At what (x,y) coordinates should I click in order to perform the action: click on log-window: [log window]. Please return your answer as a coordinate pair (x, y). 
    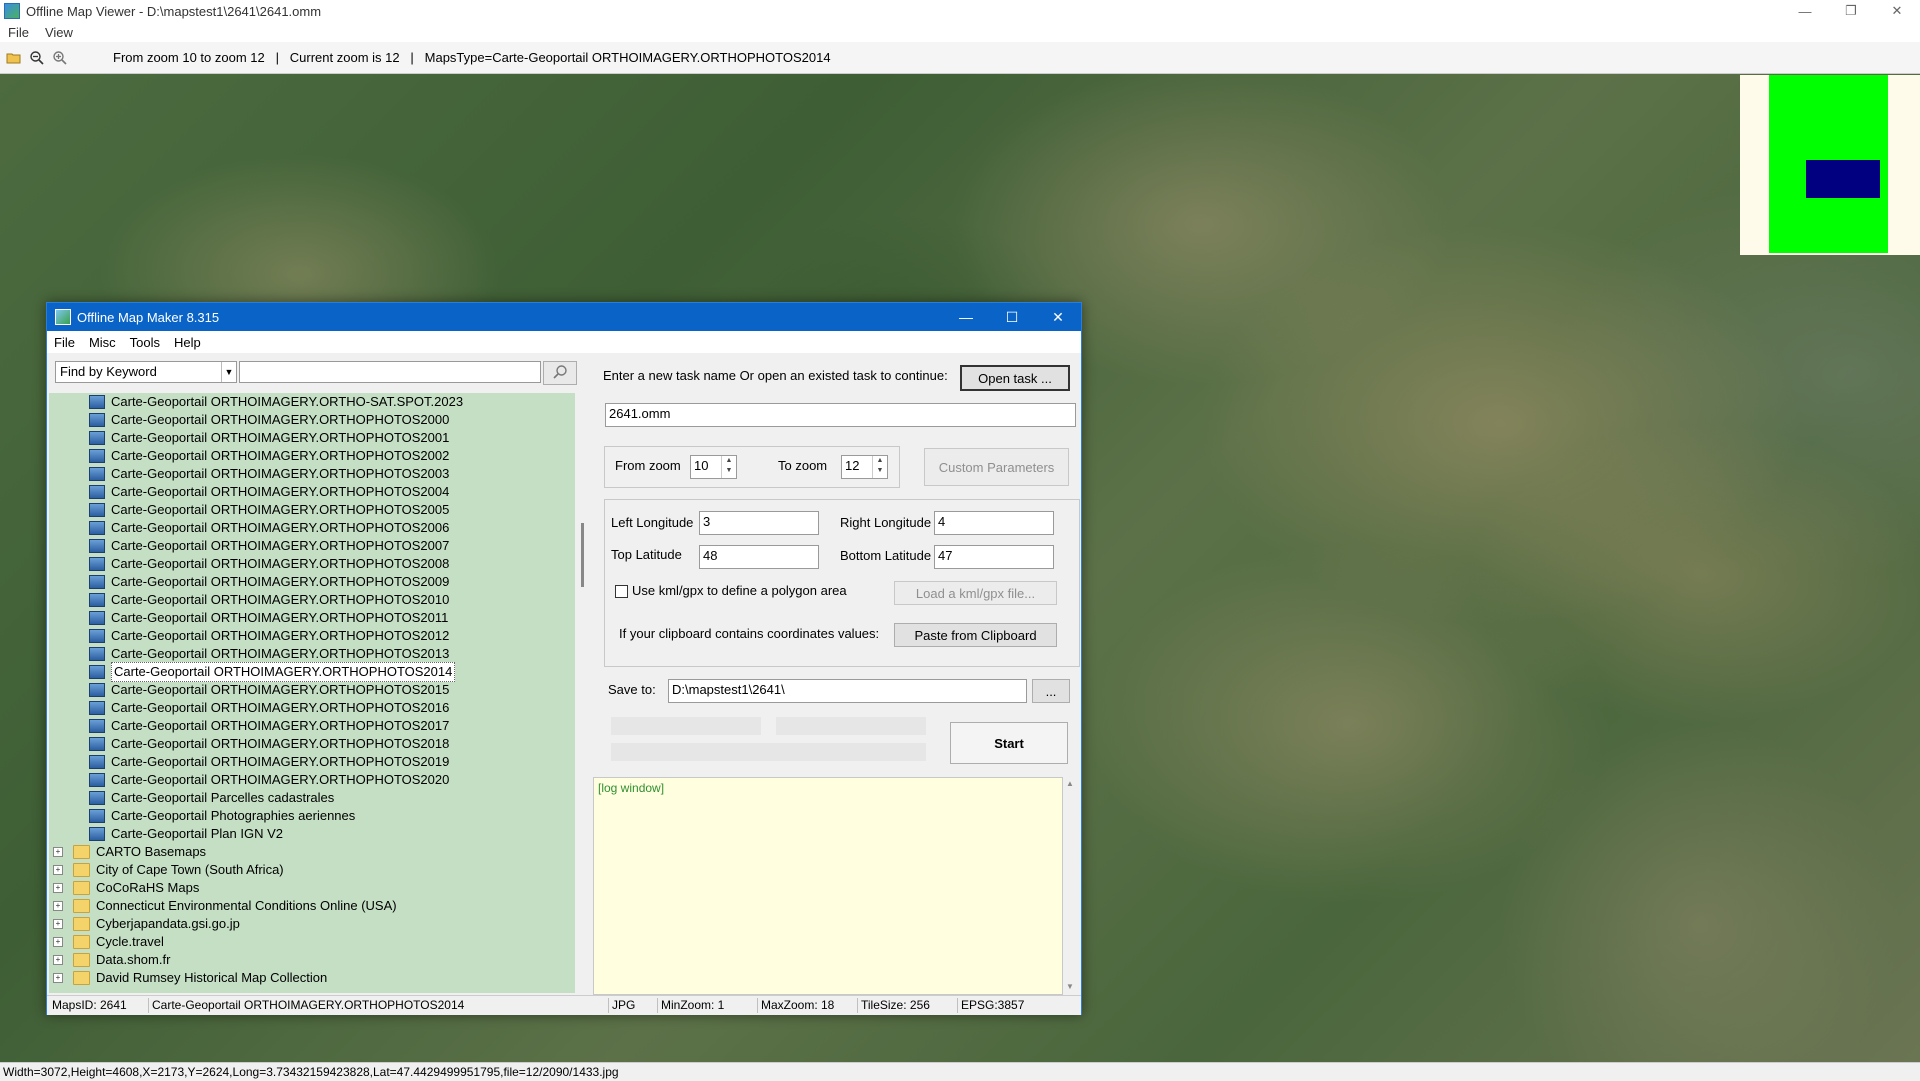
    Looking at the image, I should click on (828, 886).